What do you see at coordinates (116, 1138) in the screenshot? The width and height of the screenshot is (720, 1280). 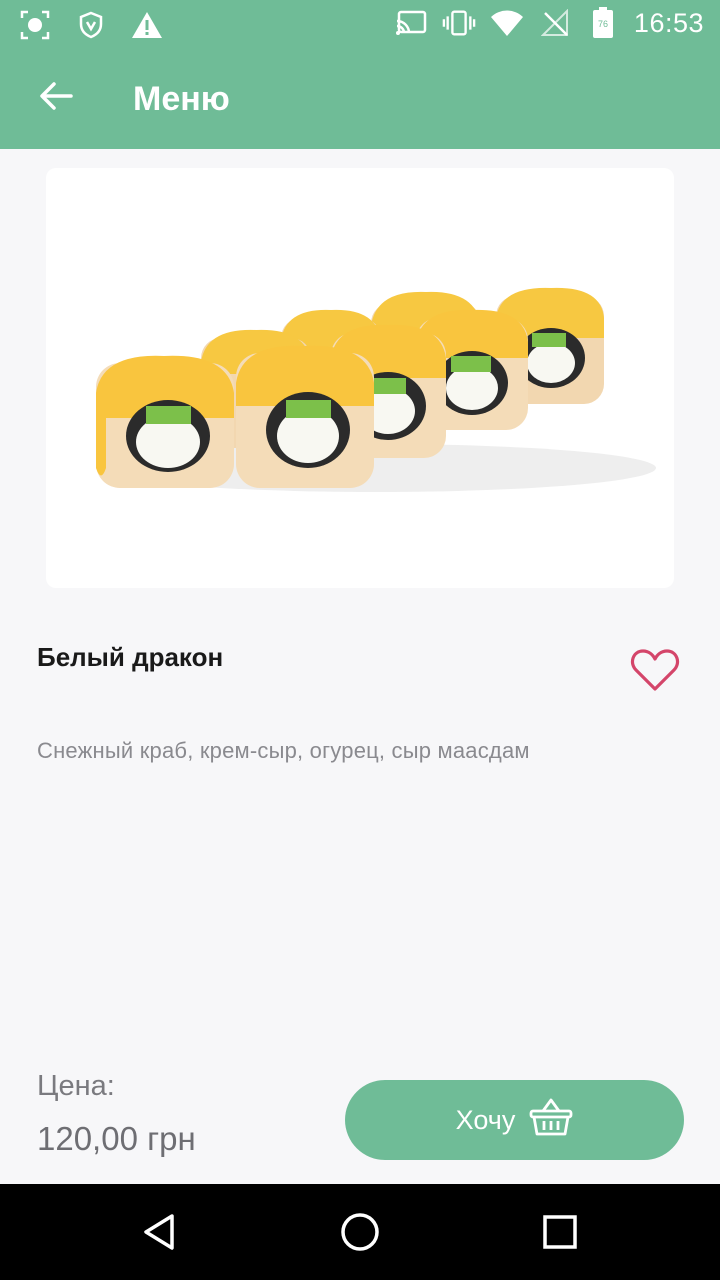 I see `price-value: 120,00 грн` at bounding box center [116, 1138].